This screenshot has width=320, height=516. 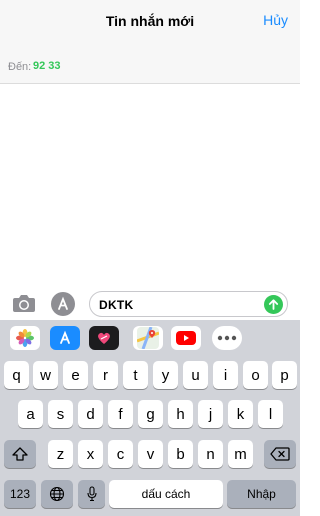 I want to click on key-s: s, so click(x=60, y=414).